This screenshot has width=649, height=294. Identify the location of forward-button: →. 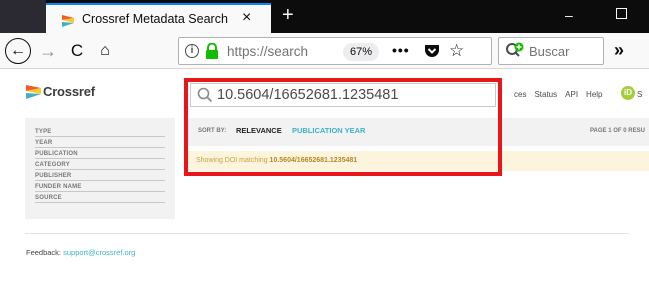
(48, 51).